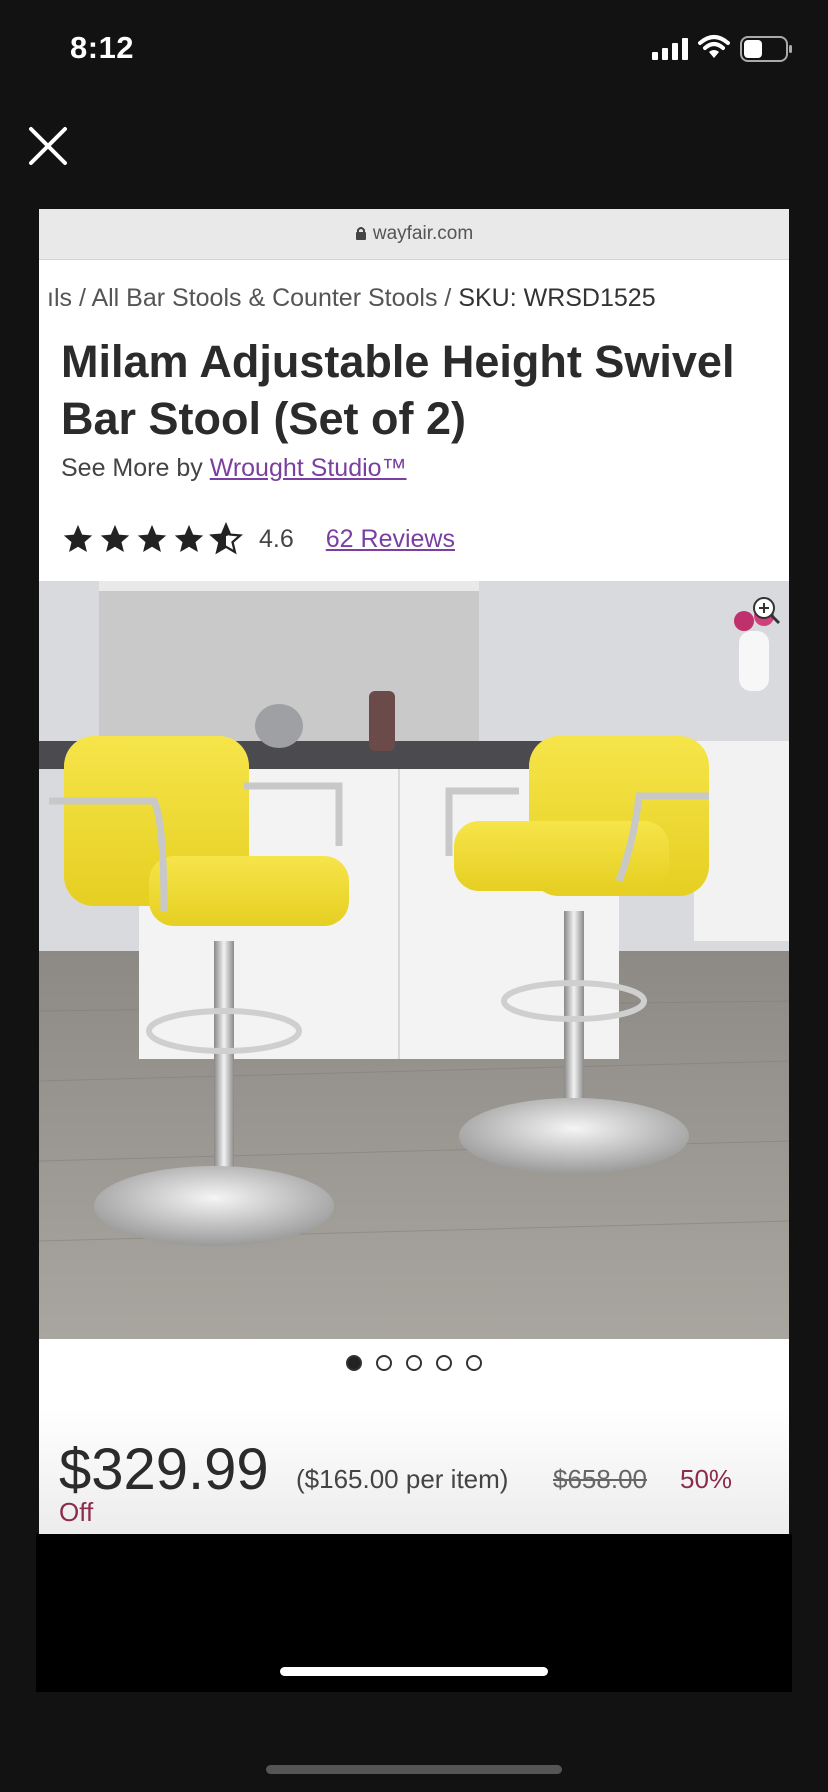 The width and height of the screenshot is (828, 1792). What do you see at coordinates (423, 233) in the screenshot?
I see `url-text: wayfair.com` at bounding box center [423, 233].